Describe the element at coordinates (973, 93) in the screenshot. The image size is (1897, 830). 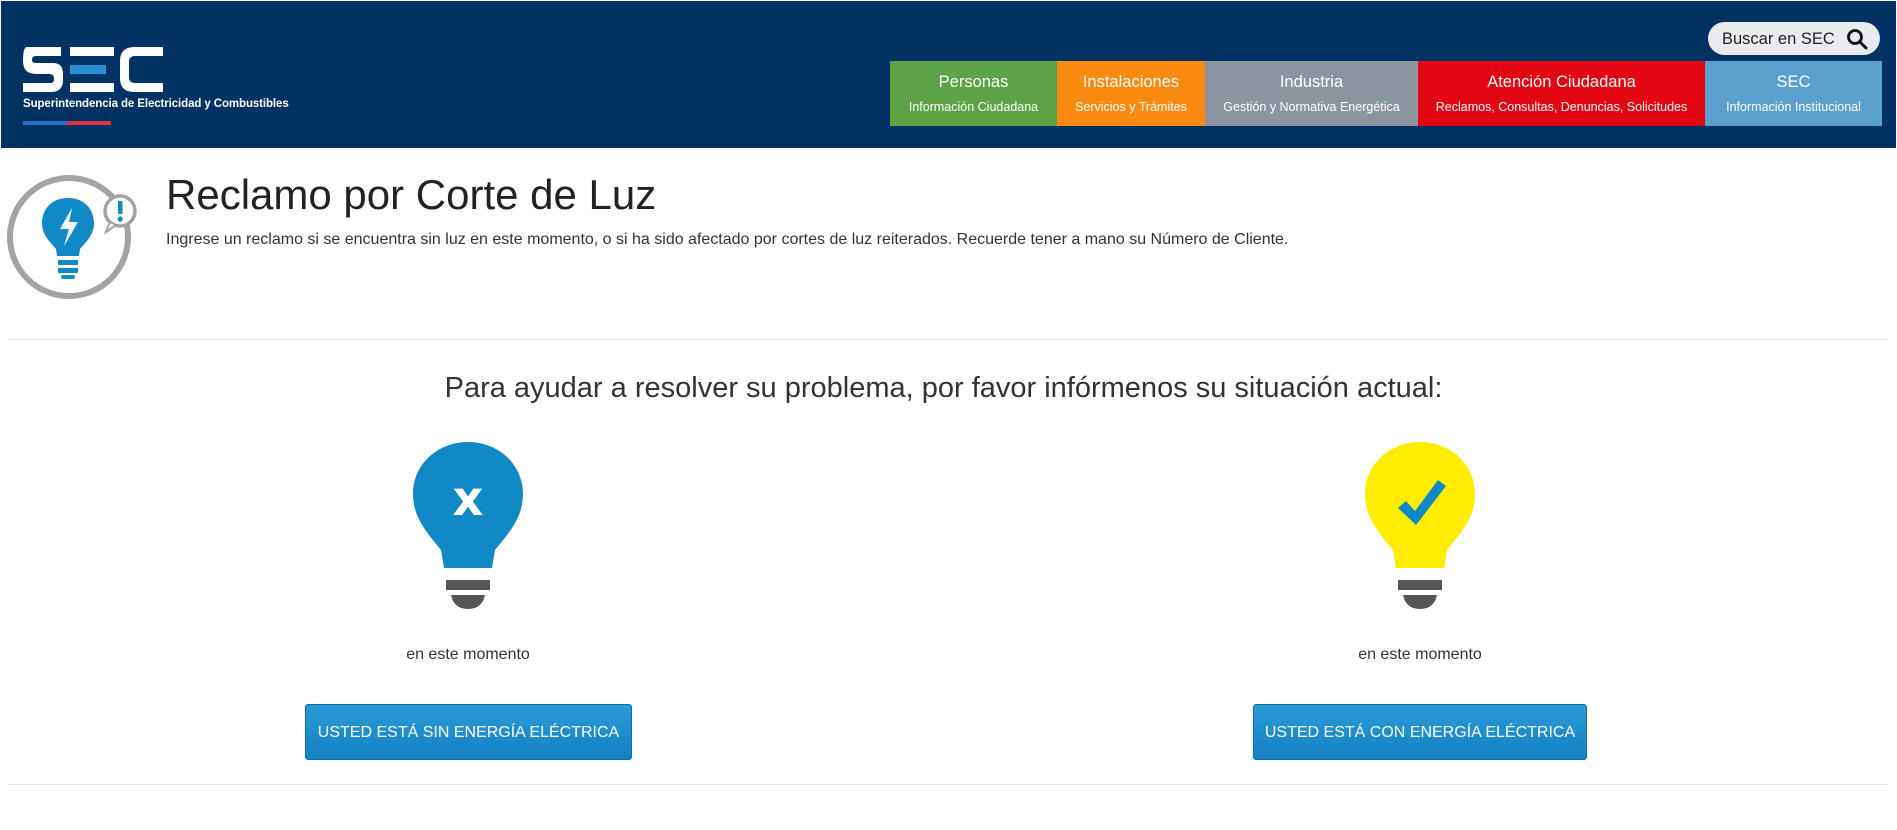
I see `nav-personas: Personas Información Ciudadana` at that location.